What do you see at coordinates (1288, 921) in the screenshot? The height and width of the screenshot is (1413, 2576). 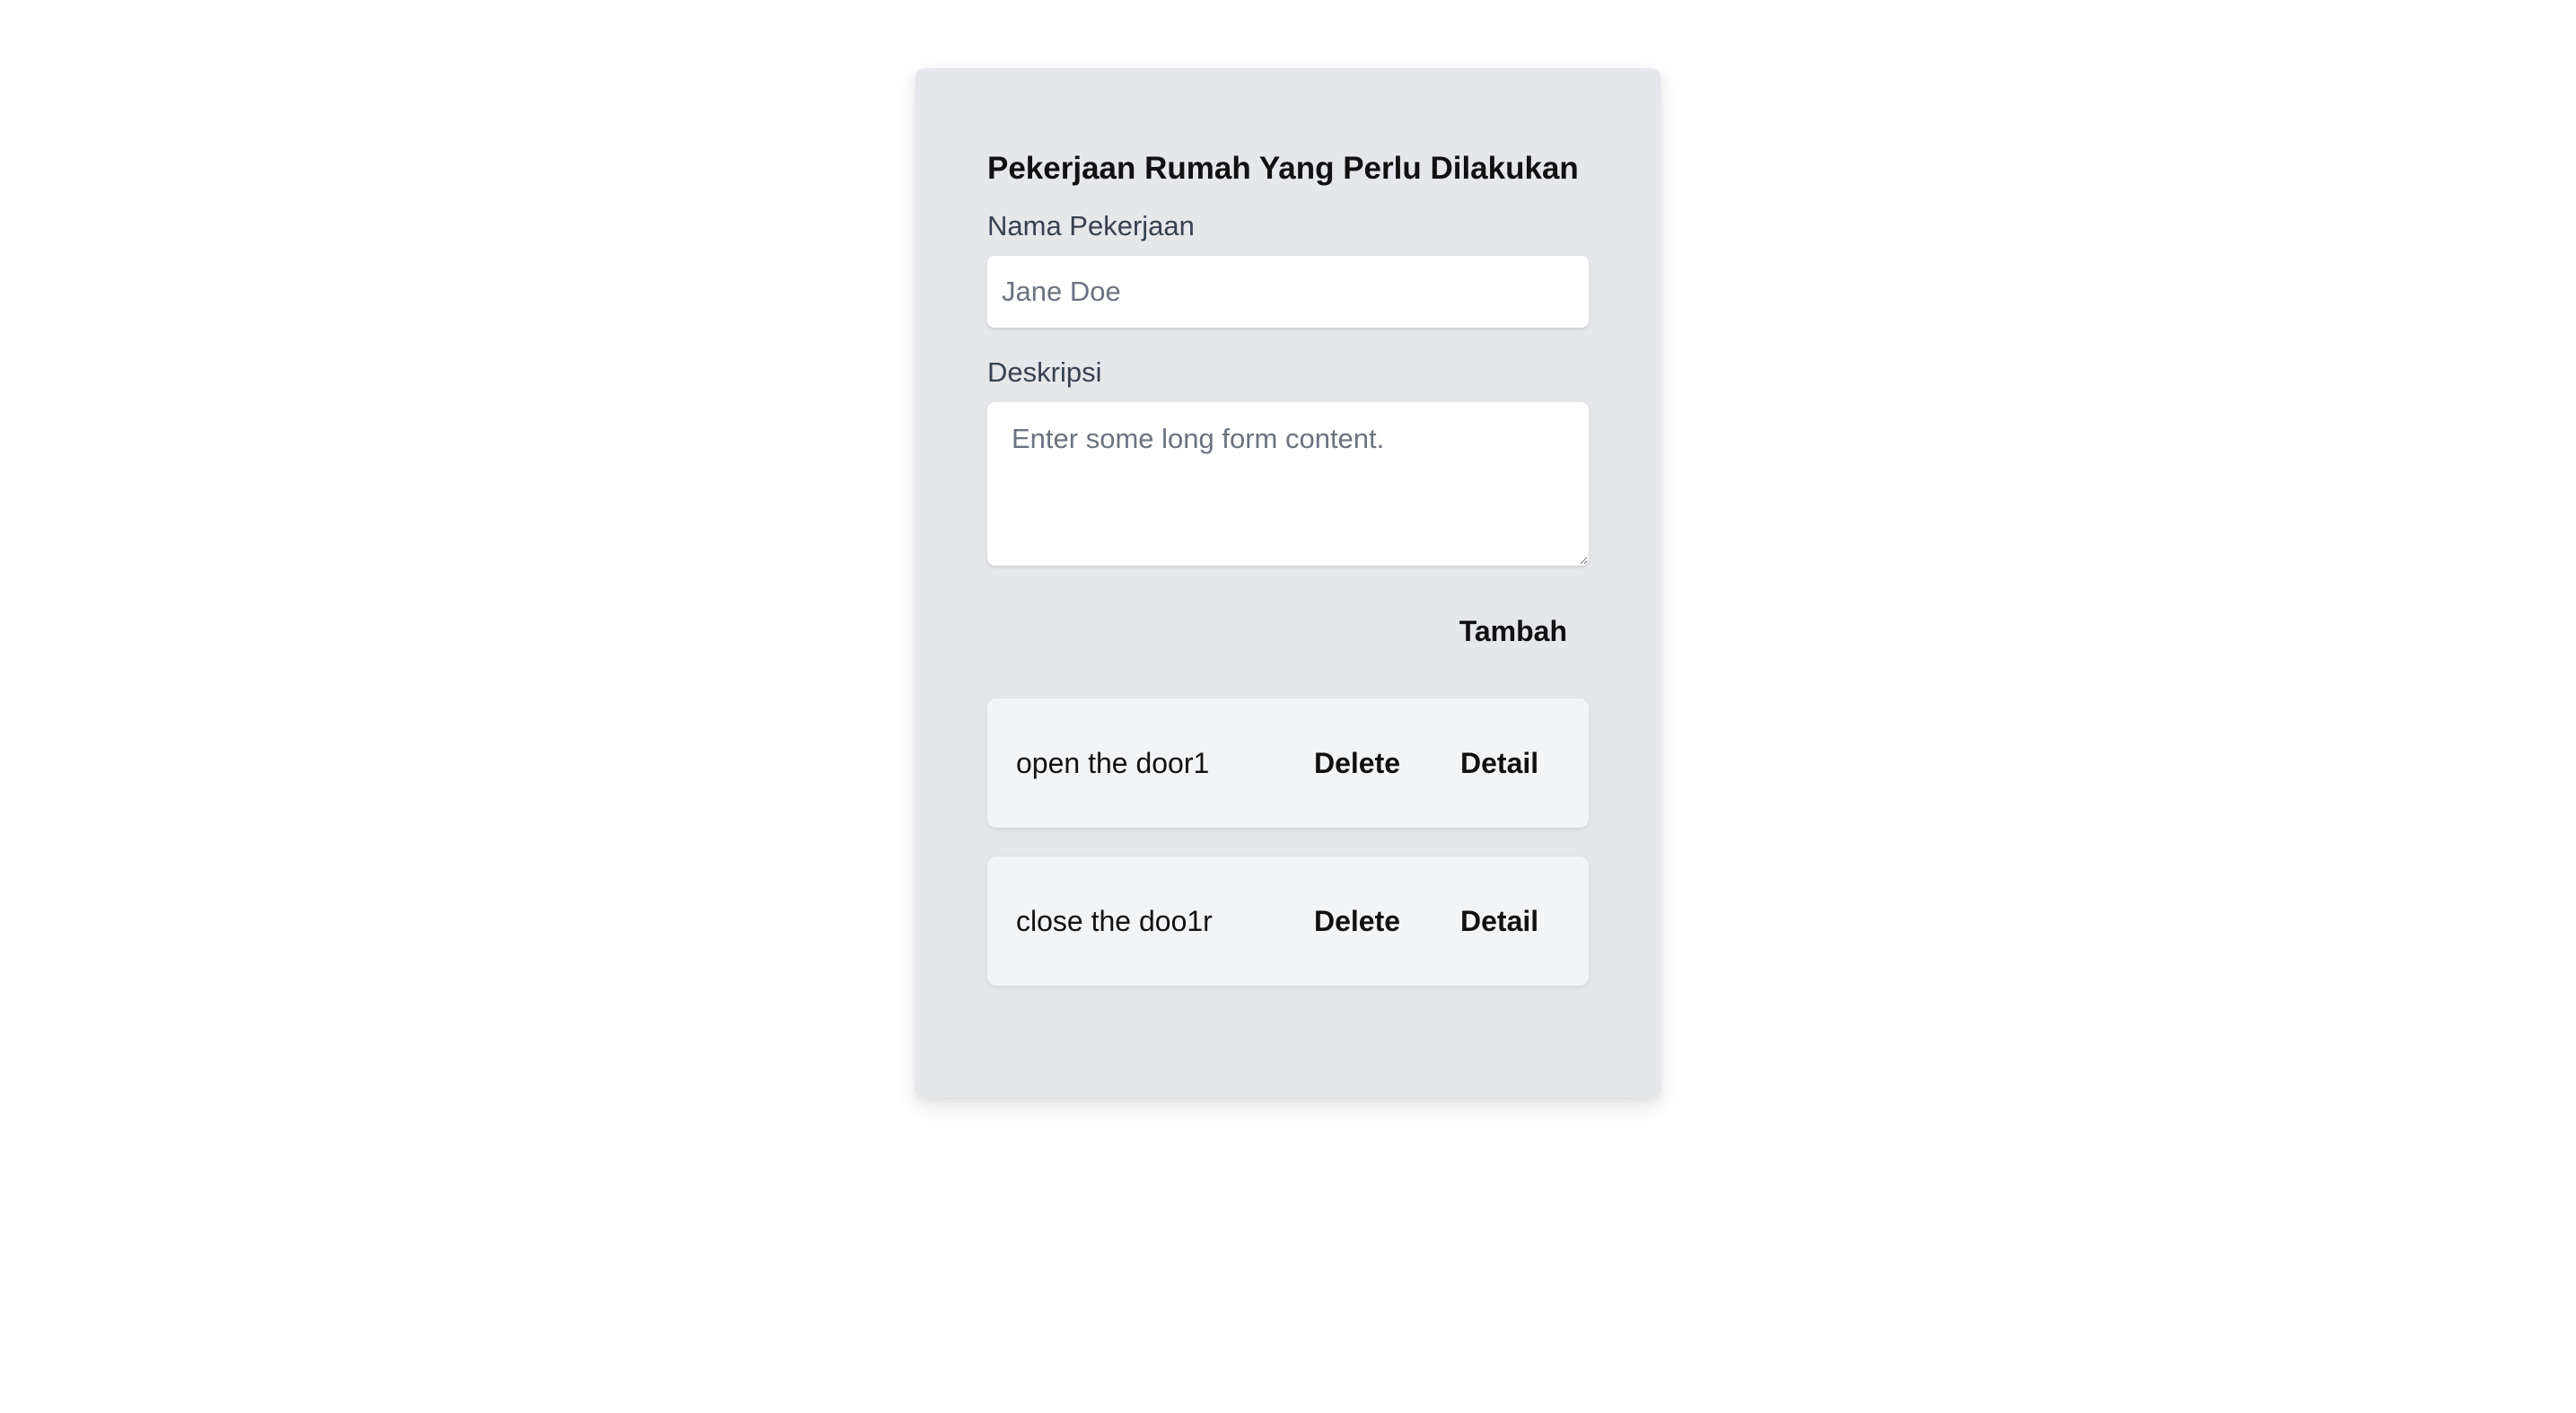 I see `task-item: close the doo1r Delete Detail` at bounding box center [1288, 921].